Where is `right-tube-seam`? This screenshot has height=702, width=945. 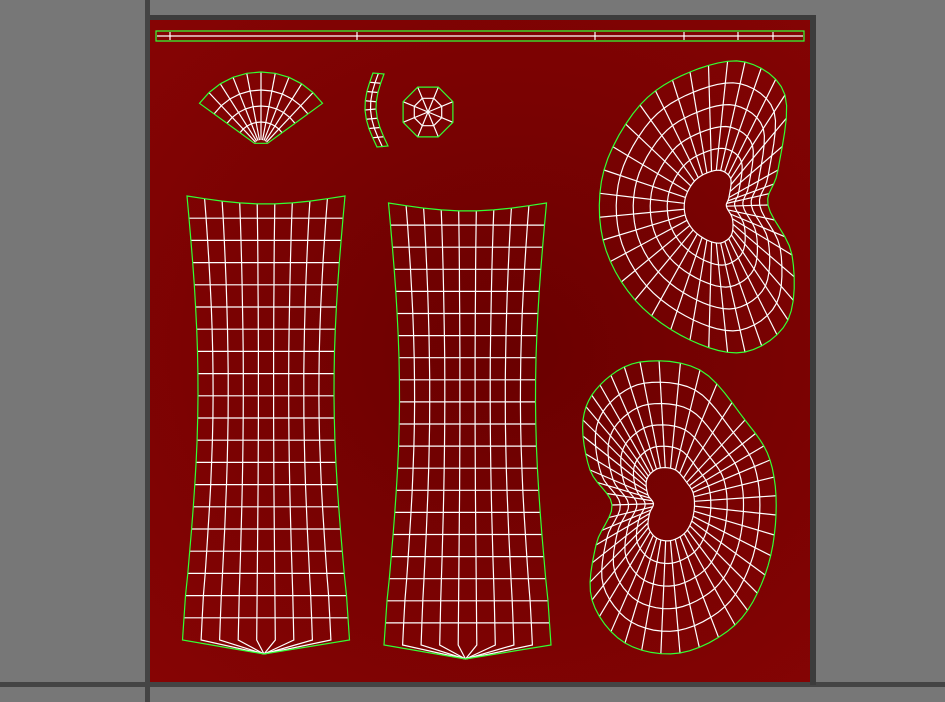 right-tube-seam is located at coordinates (467, 431).